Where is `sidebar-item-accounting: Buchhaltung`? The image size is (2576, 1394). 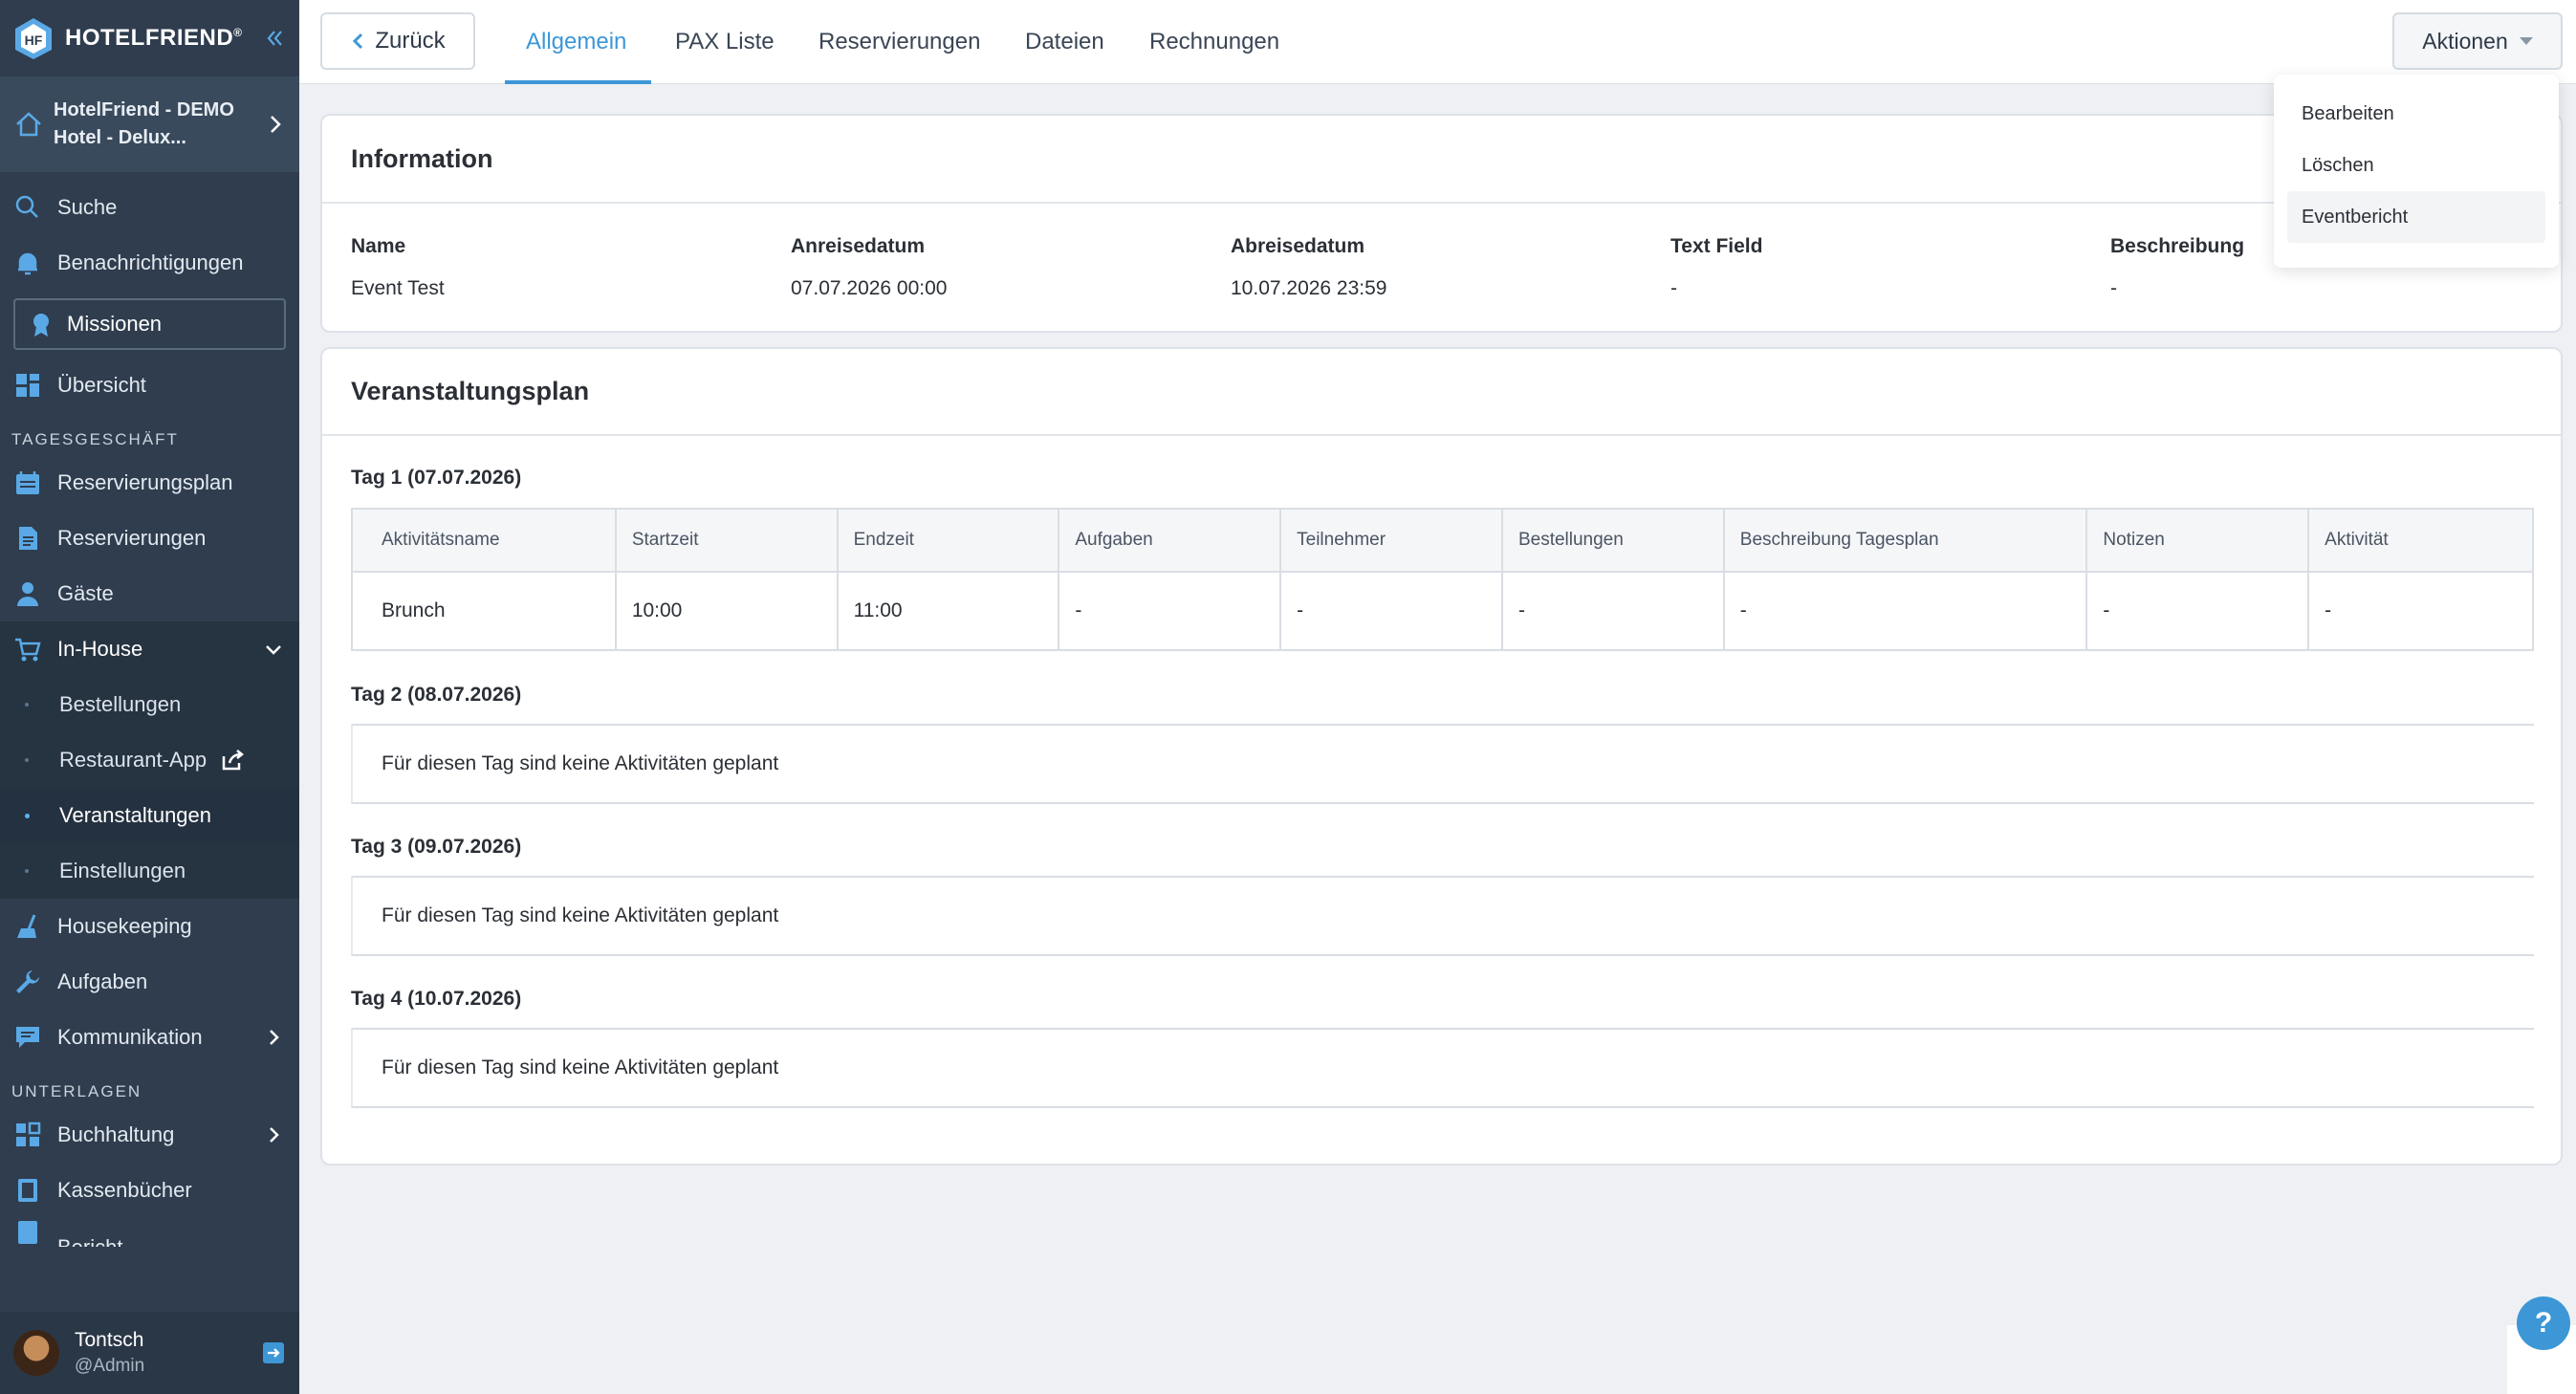 sidebar-item-accounting: Buchhaltung is located at coordinates (149, 1135).